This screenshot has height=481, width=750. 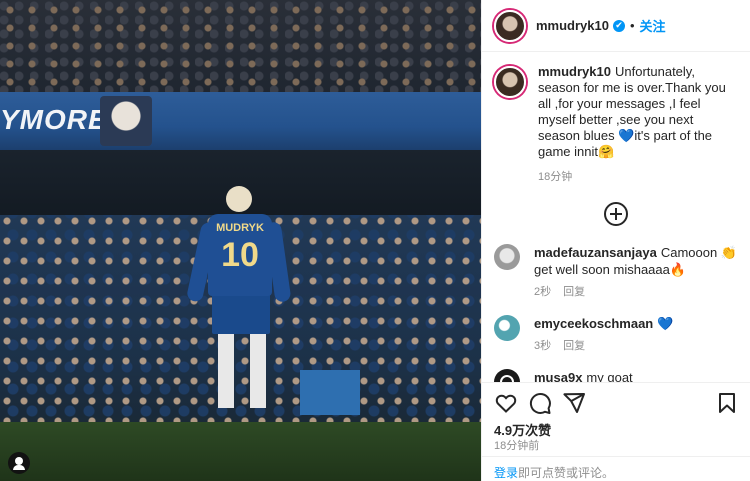 I want to click on jersey-number: 10, so click(x=240, y=255).